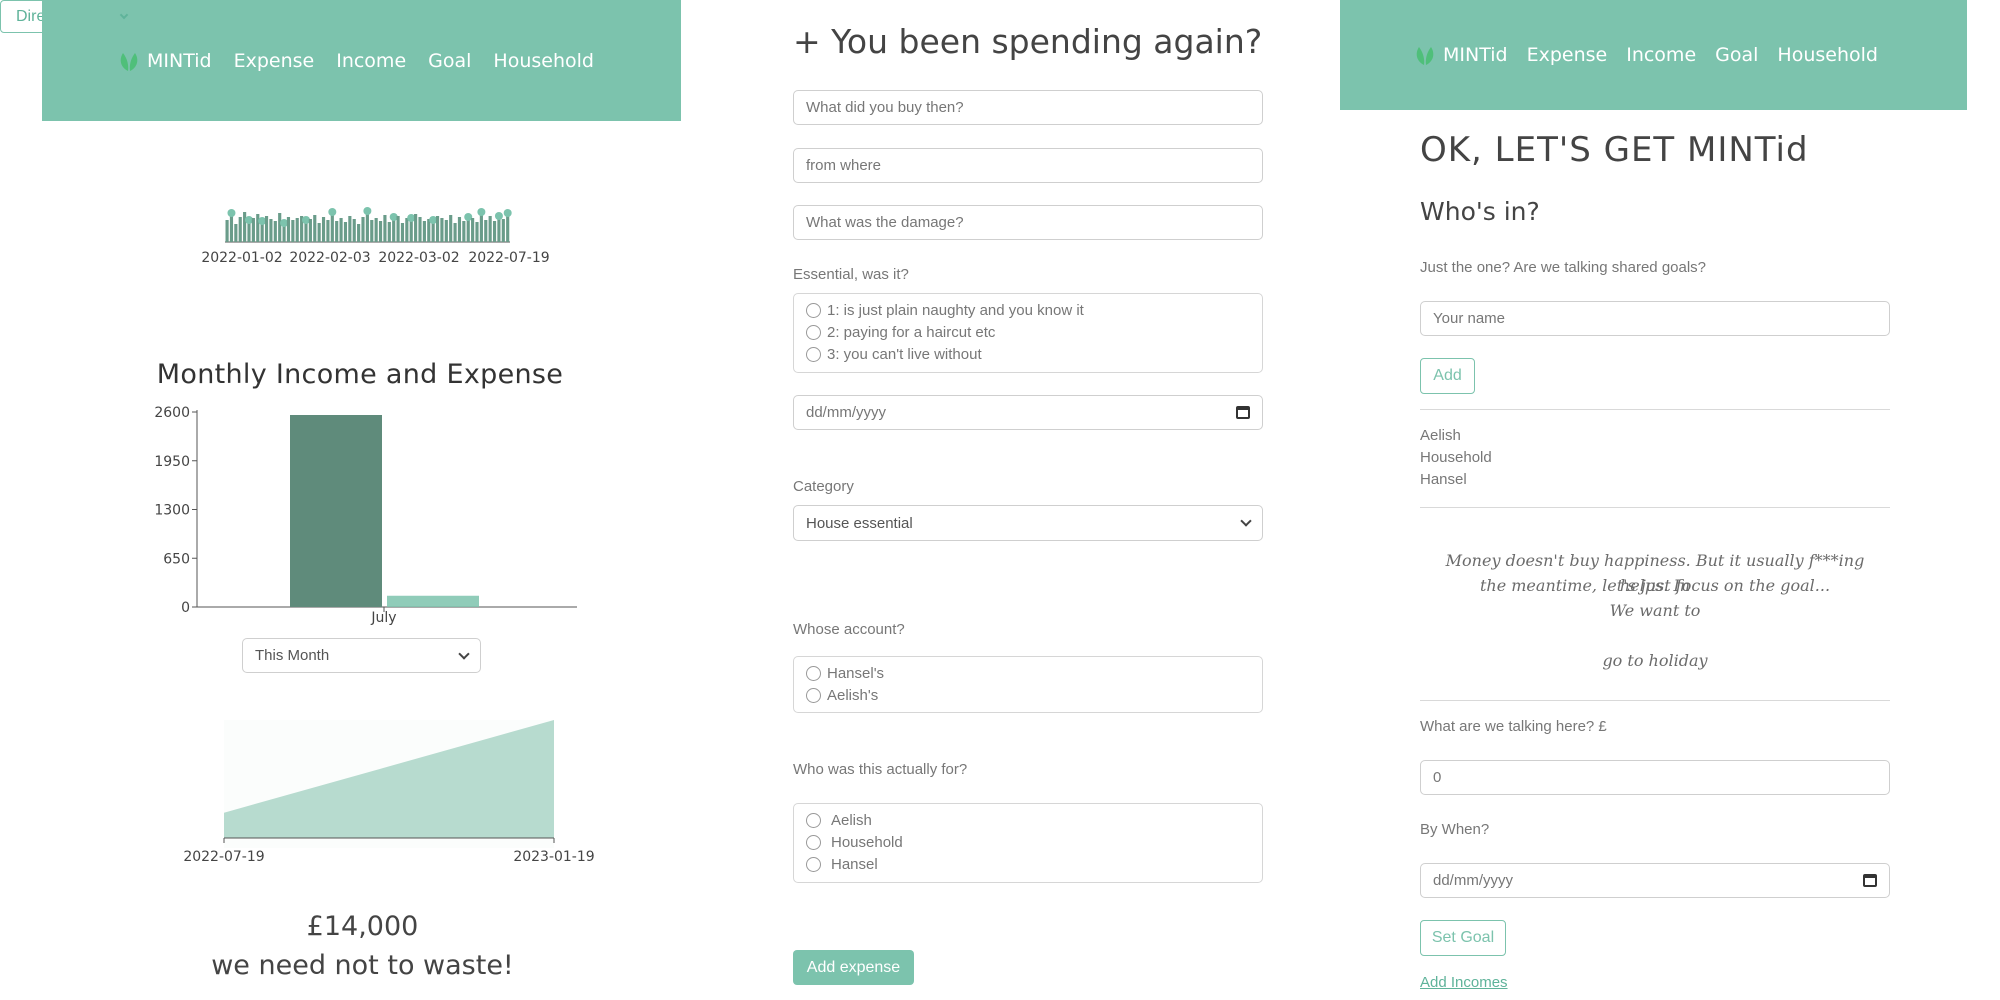  What do you see at coordinates (1463, 938) in the screenshot?
I see `set-goal-button: Set Goal` at bounding box center [1463, 938].